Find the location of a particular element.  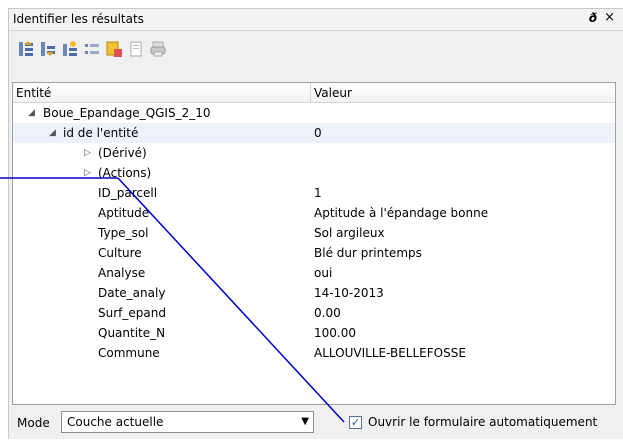

attribute-field-name: Type_sol is located at coordinates (123, 233).